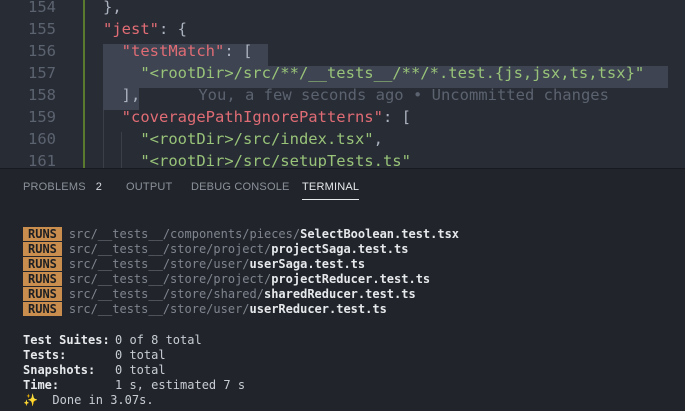 This screenshot has width=685, height=411. I want to click on line-number: 156, so click(42, 51).